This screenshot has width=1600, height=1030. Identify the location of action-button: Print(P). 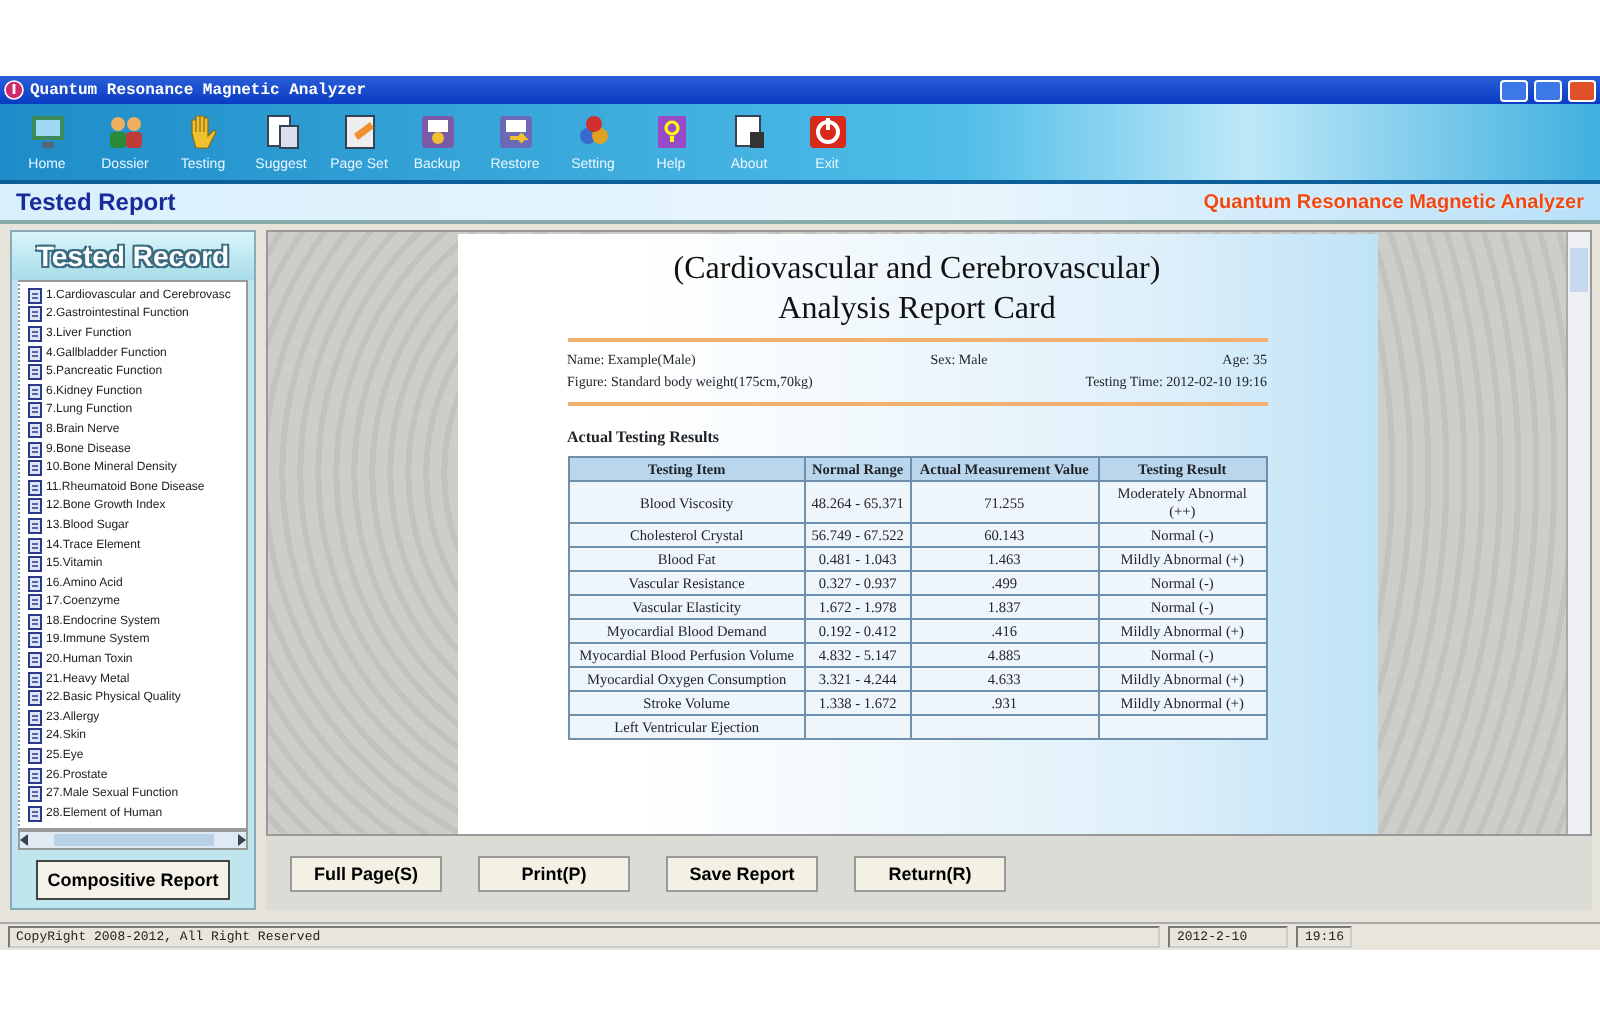
(554, 874).